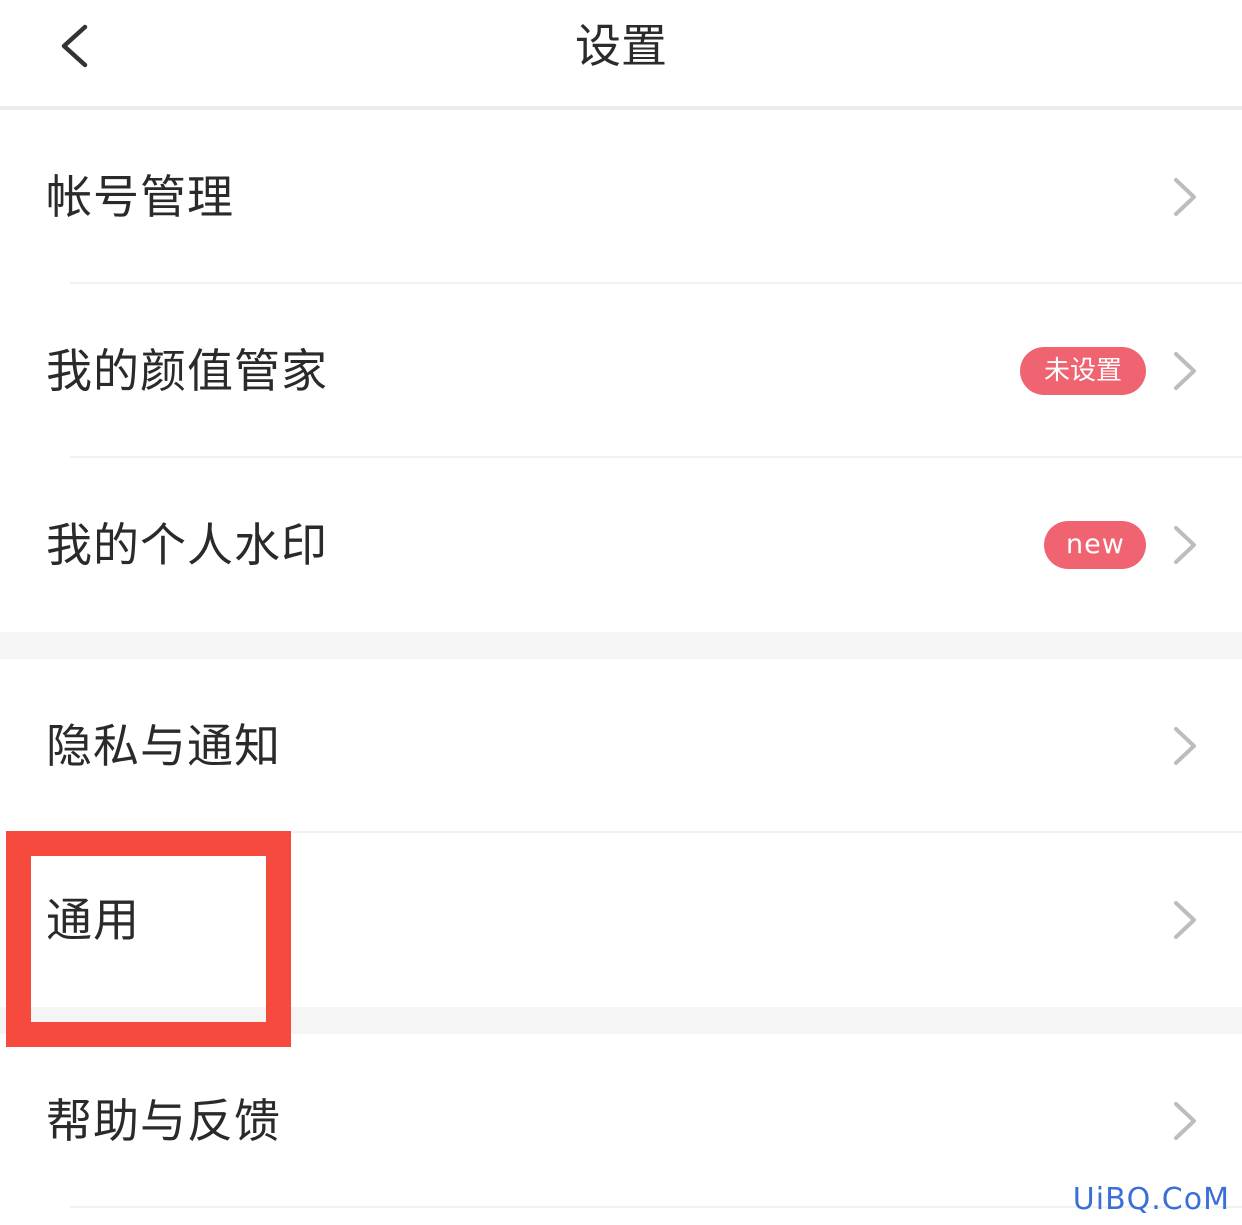 Image resolution: width=1242 pixels, height=1225 pixels. What do you see at coordinates (187, 545) in the screenshot?
I see `settings-item-label: 我的个人水印` at bounding box center [187, 545].